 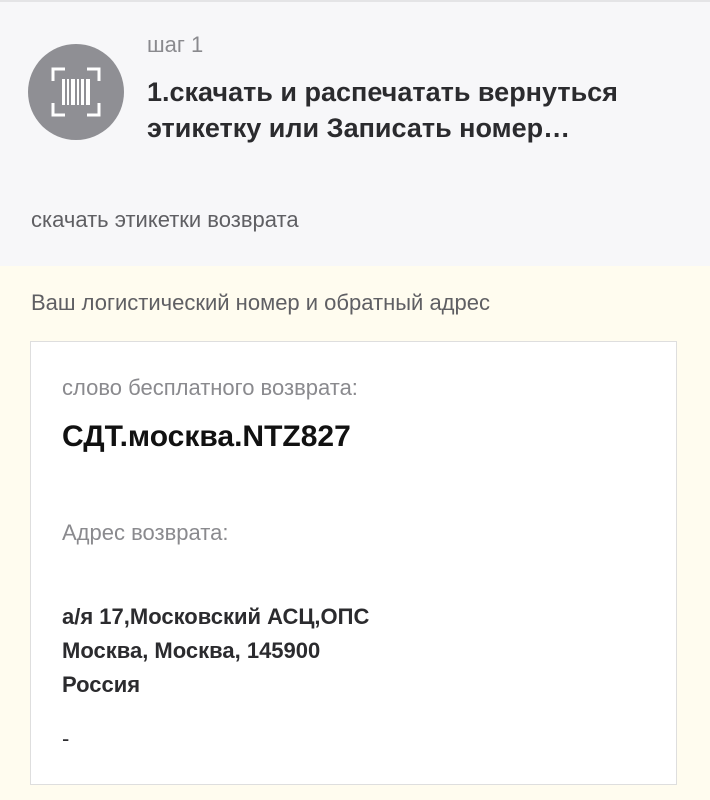 What do you see at coordinates (191, 650) in the screenshot?
I see `address-line: Москва, Москва, 145900` at bounding box center [191, 650].